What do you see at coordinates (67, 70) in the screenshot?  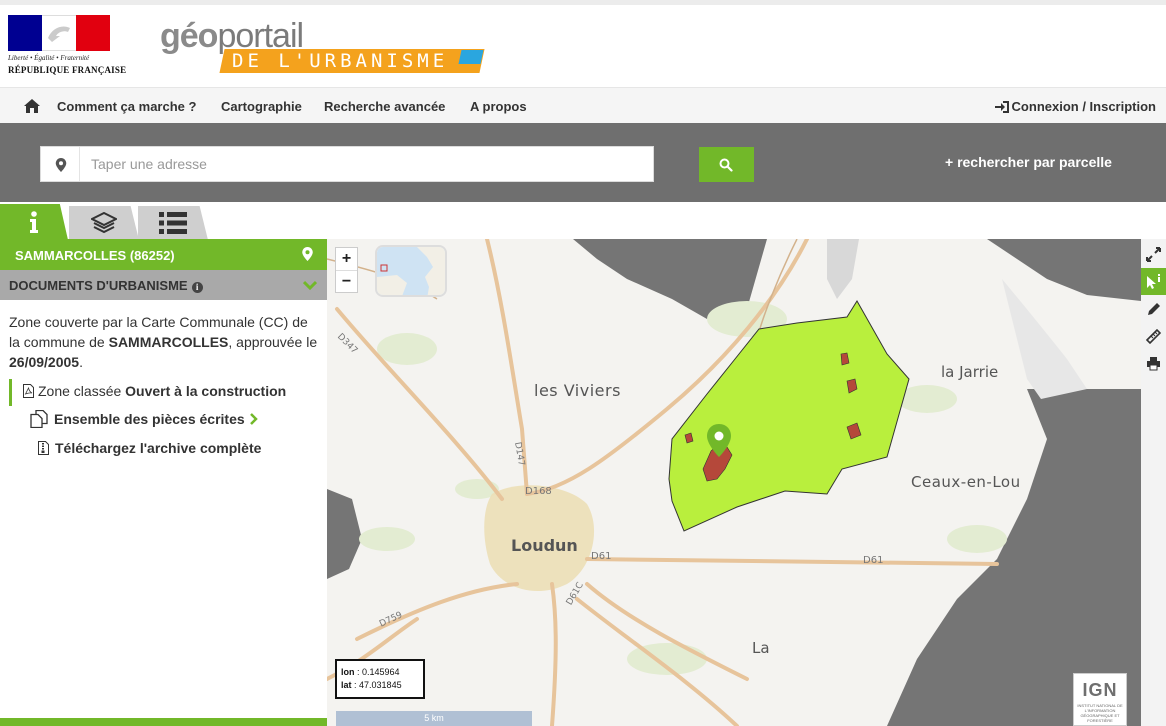 I see `rf-name: RÉPUBLIQUE FRANÇAISE` at bounding box center [67, 70].